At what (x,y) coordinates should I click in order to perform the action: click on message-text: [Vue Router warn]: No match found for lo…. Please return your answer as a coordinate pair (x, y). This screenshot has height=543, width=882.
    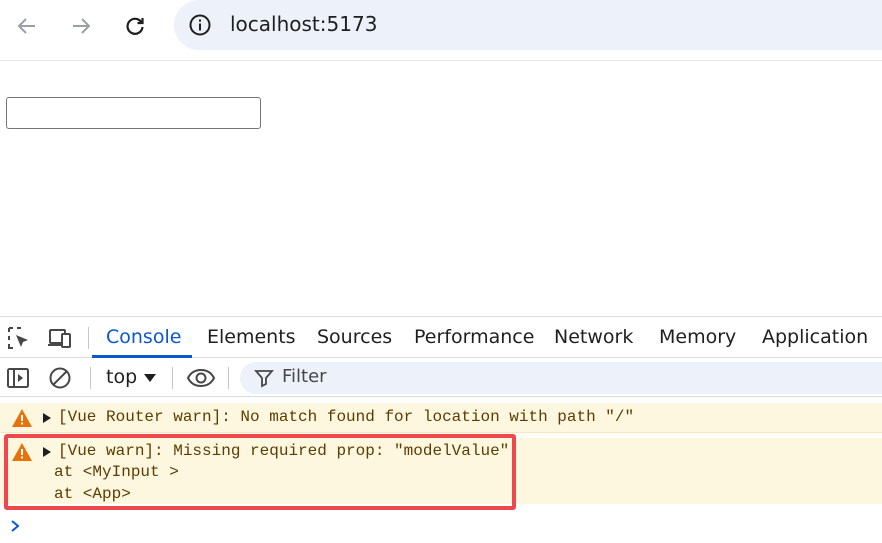
    Looking at the image, I should click on (346, 417).